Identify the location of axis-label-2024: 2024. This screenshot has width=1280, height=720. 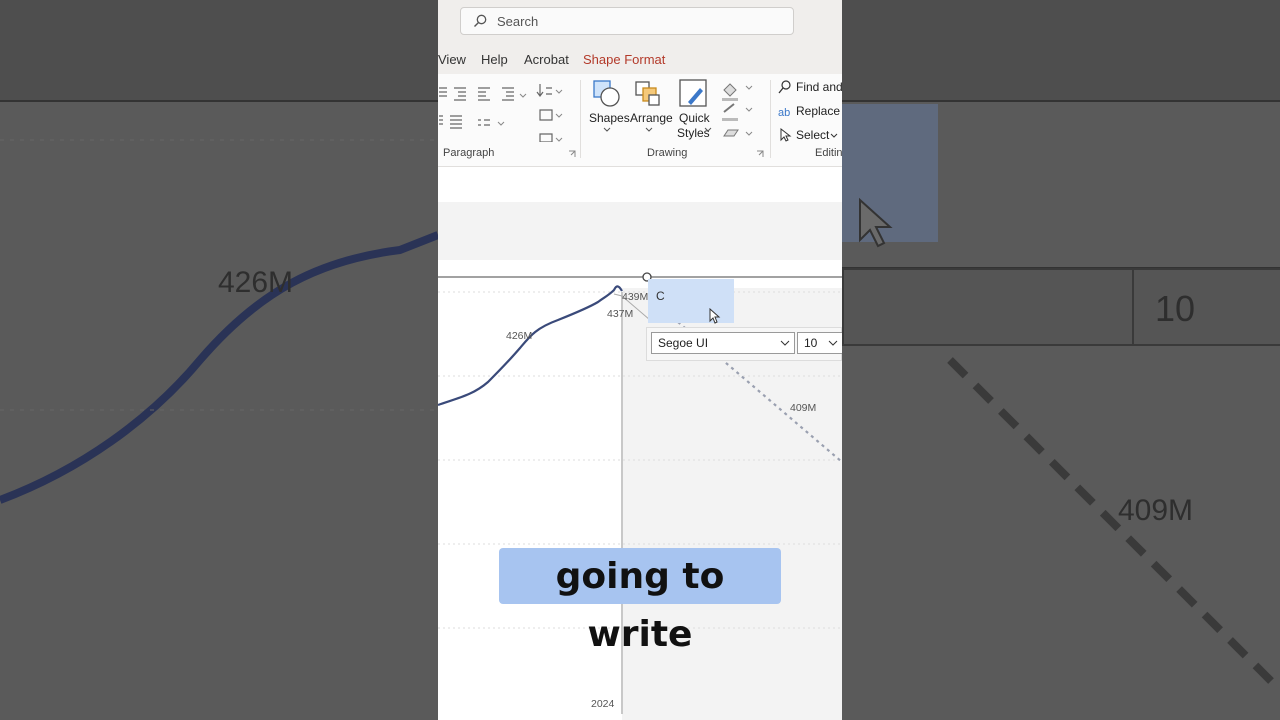
(603, 704).